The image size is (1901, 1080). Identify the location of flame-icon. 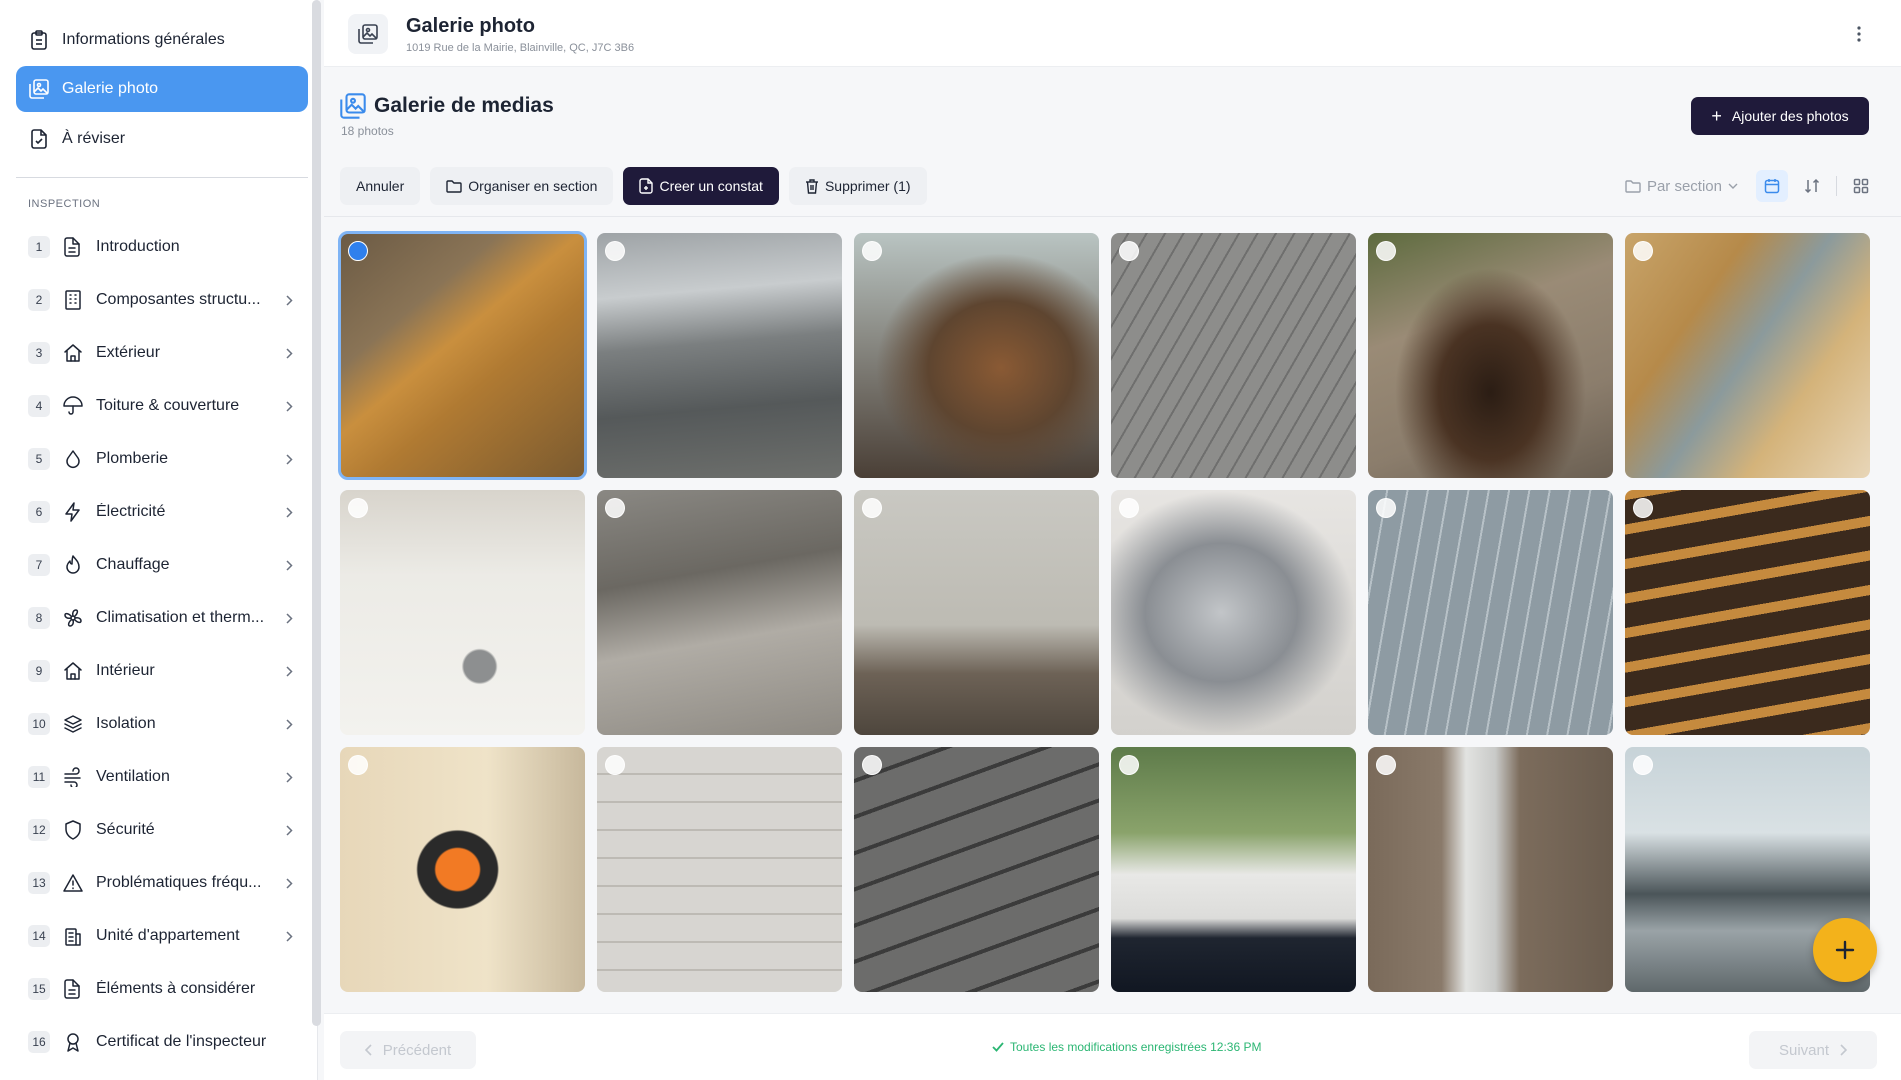
(73, 565).